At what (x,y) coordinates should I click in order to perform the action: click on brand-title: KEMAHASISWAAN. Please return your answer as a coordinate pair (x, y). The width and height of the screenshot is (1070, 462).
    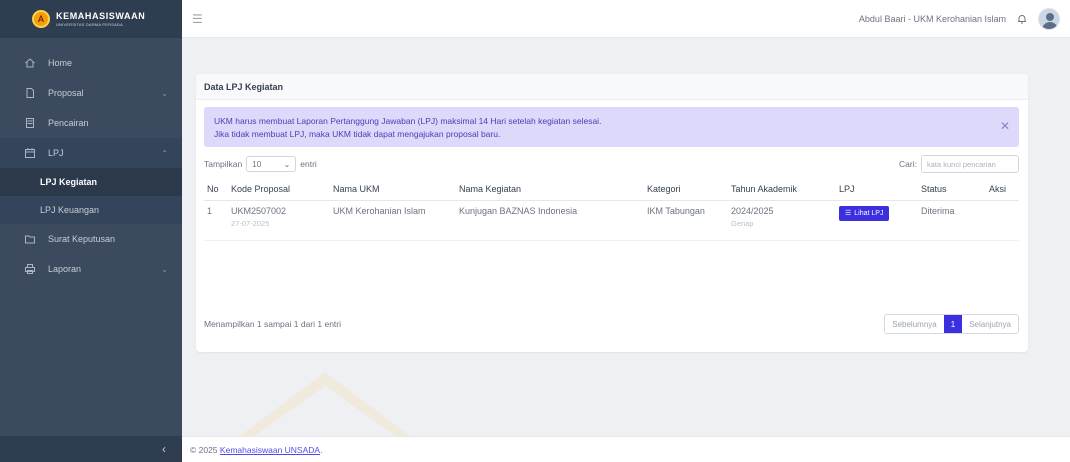
    Looking at the image, I should click on (101, 15).